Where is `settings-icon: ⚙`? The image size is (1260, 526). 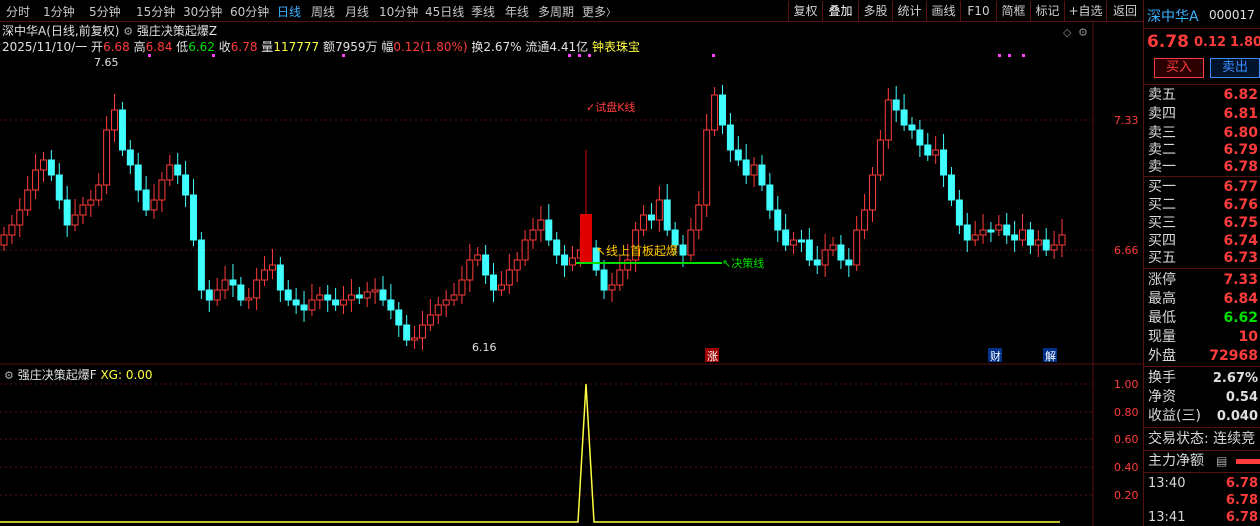 settings-icon: ⚙ is located at coordinates (1083, 32).